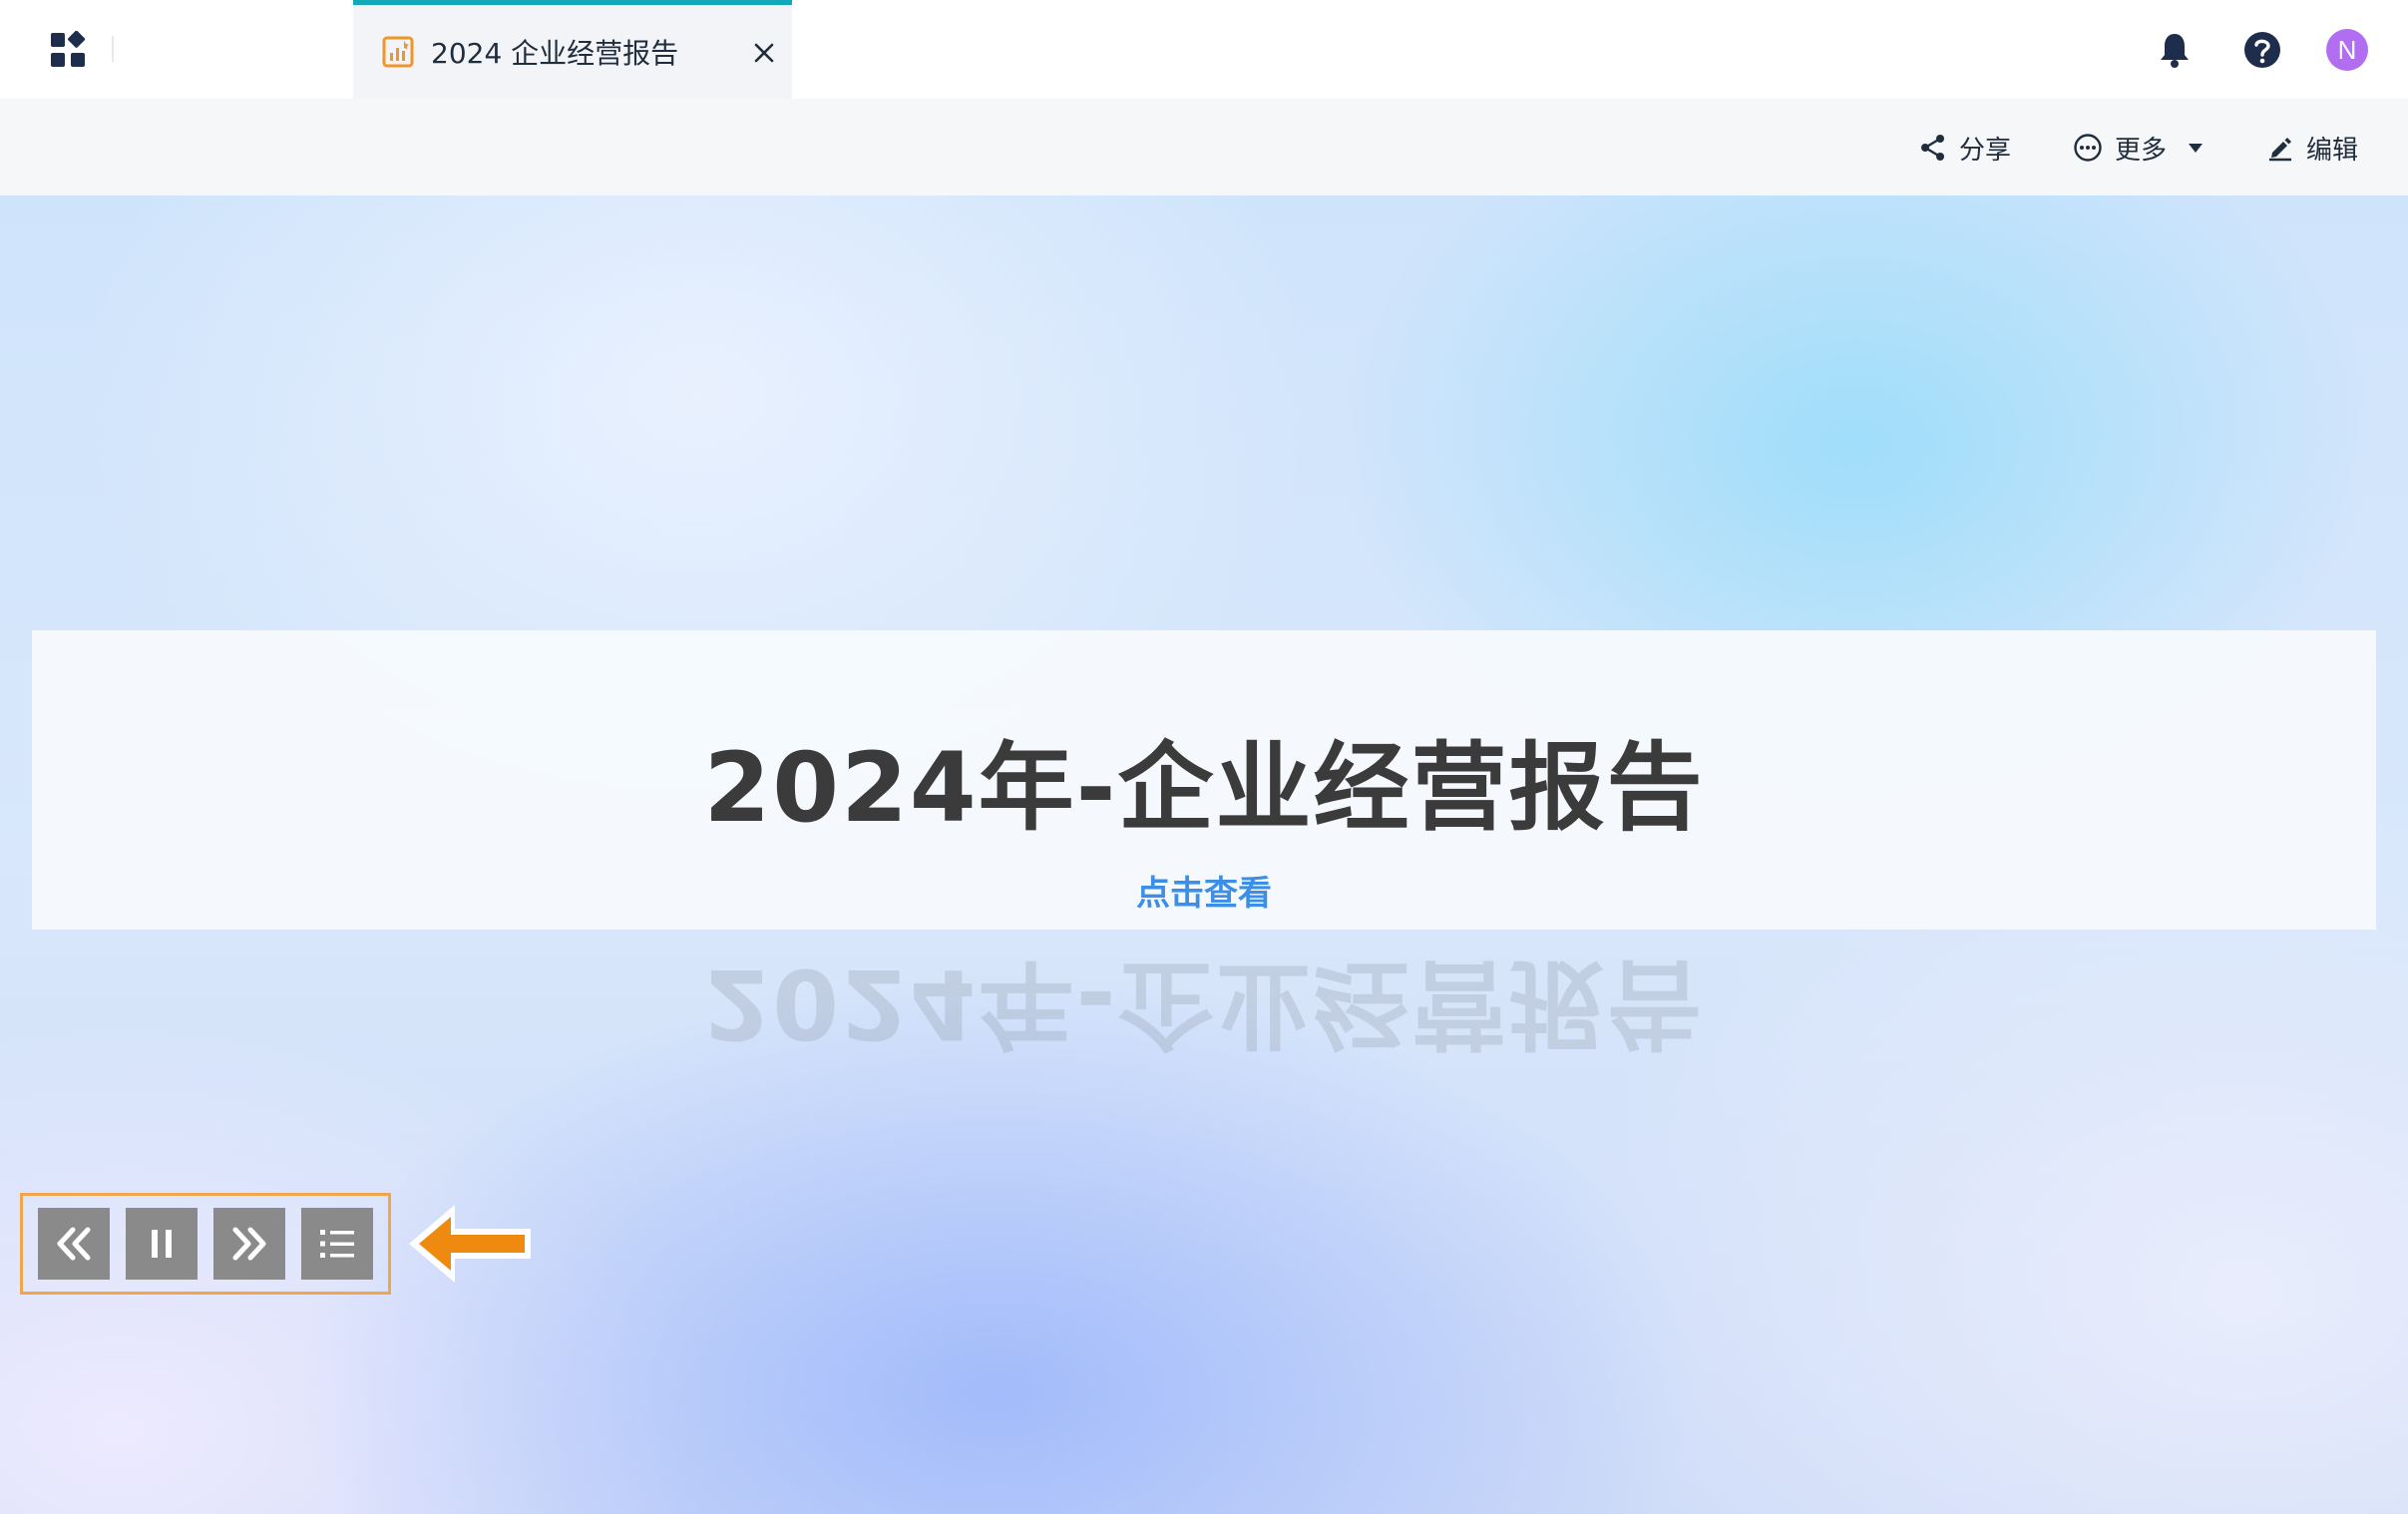 This screenshot has width=2408, height=1514. I want to click on report-chart-icon, so click(398, 52).